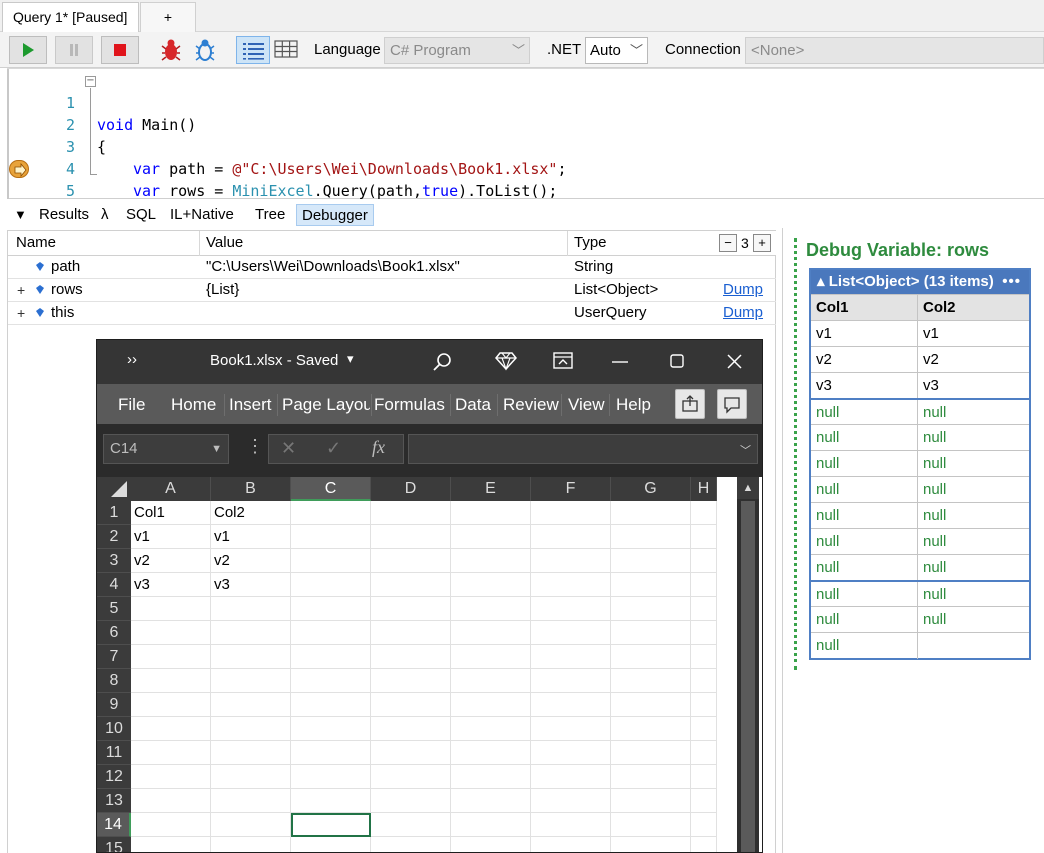  What do you see at coordinates (920, 359) in the screenshot?
I see `debug-table-row: v2 v2` at bounding box center [920, 359].